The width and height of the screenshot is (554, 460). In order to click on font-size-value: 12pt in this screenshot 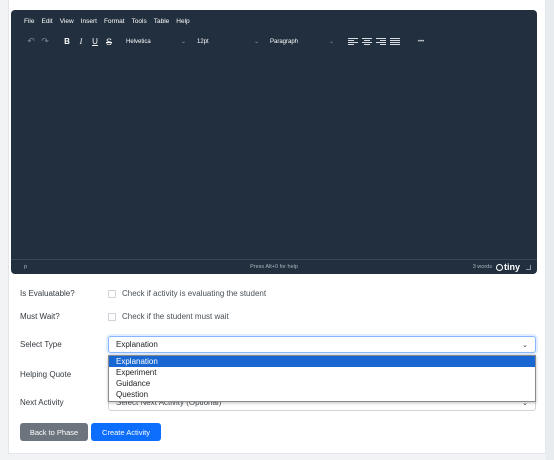, I will do `click(203, 41)`.